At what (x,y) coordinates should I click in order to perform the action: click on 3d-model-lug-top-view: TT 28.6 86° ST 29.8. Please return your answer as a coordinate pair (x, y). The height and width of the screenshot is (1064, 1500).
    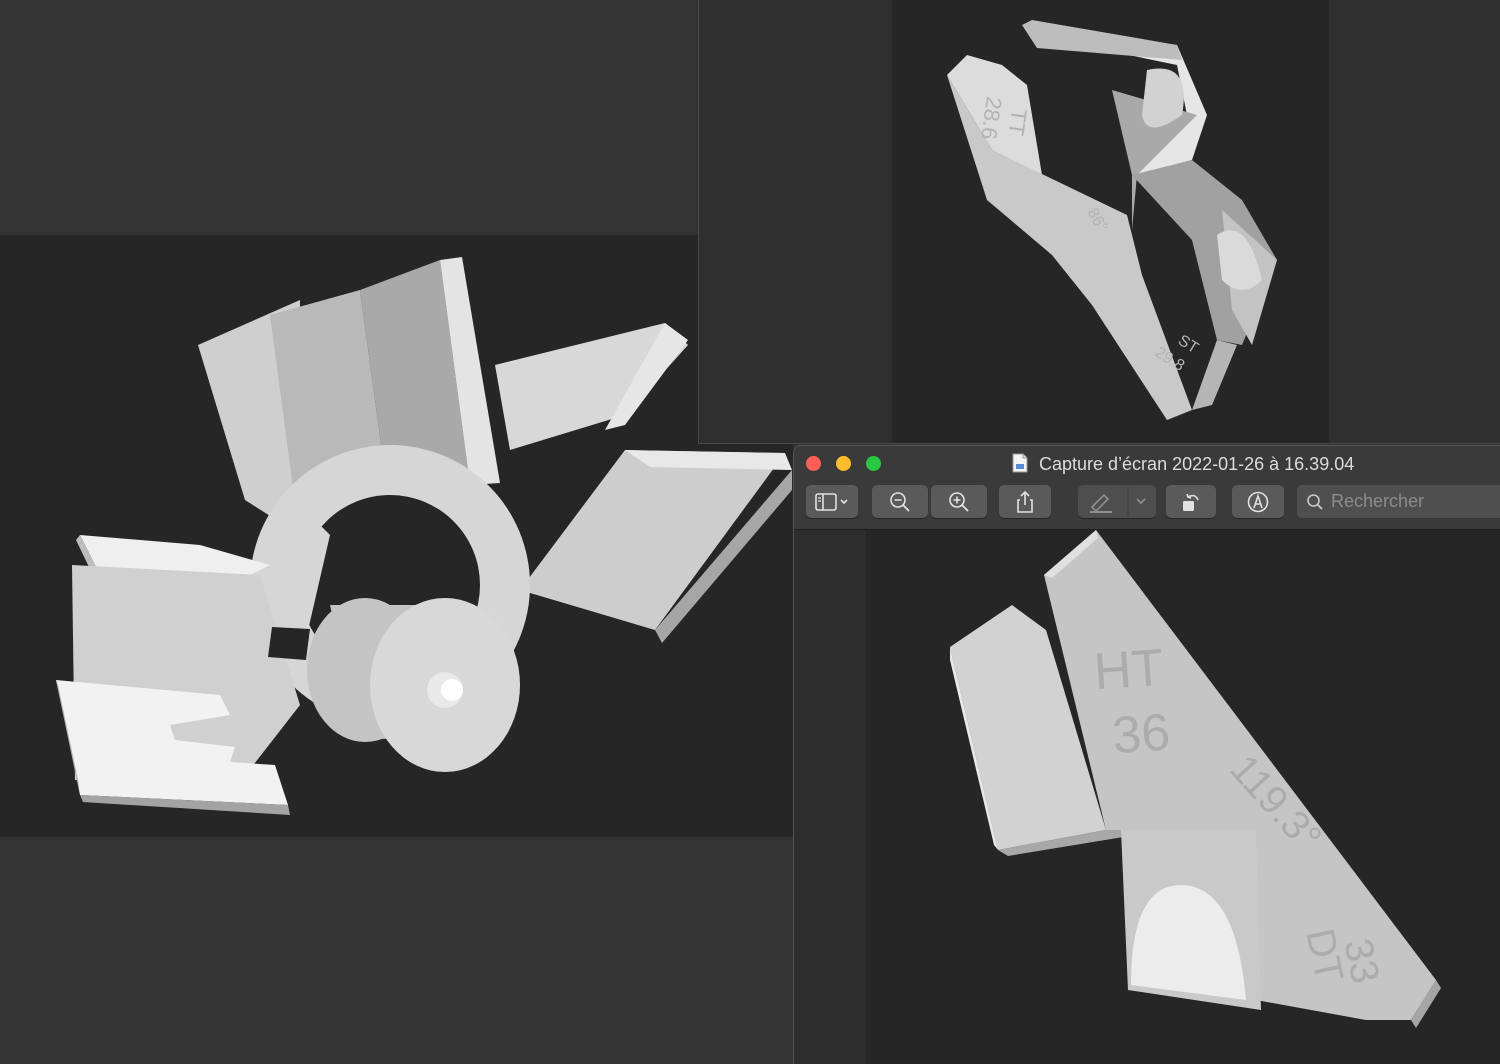
    Looking at the image, I should click on (1112, 220).